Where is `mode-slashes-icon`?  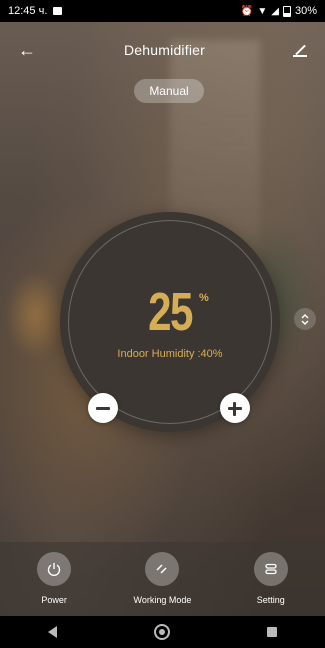
mode-slashes-icon is located at coordinates (162, 569).